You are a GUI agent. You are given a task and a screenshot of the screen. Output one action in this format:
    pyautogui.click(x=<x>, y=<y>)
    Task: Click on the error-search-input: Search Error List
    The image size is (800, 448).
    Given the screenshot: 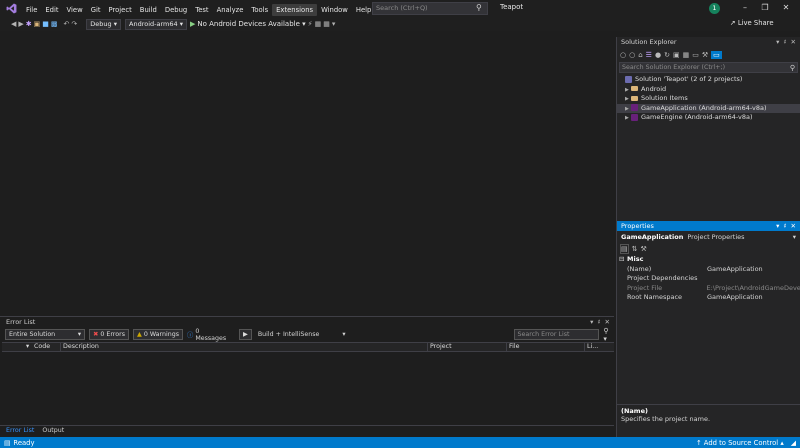 What is the action you would take?
    pyautogui.click(x=556, y=334)
    